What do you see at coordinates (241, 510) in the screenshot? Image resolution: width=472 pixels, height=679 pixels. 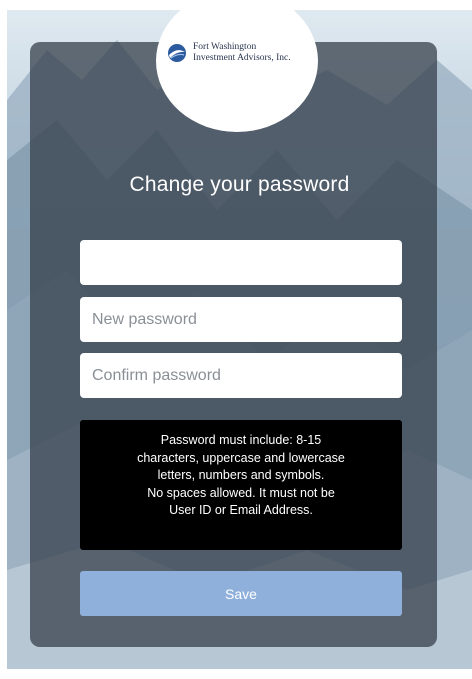 I see `requirements-line-5: User ID or Email Address.` at bounding box center [241, 510].